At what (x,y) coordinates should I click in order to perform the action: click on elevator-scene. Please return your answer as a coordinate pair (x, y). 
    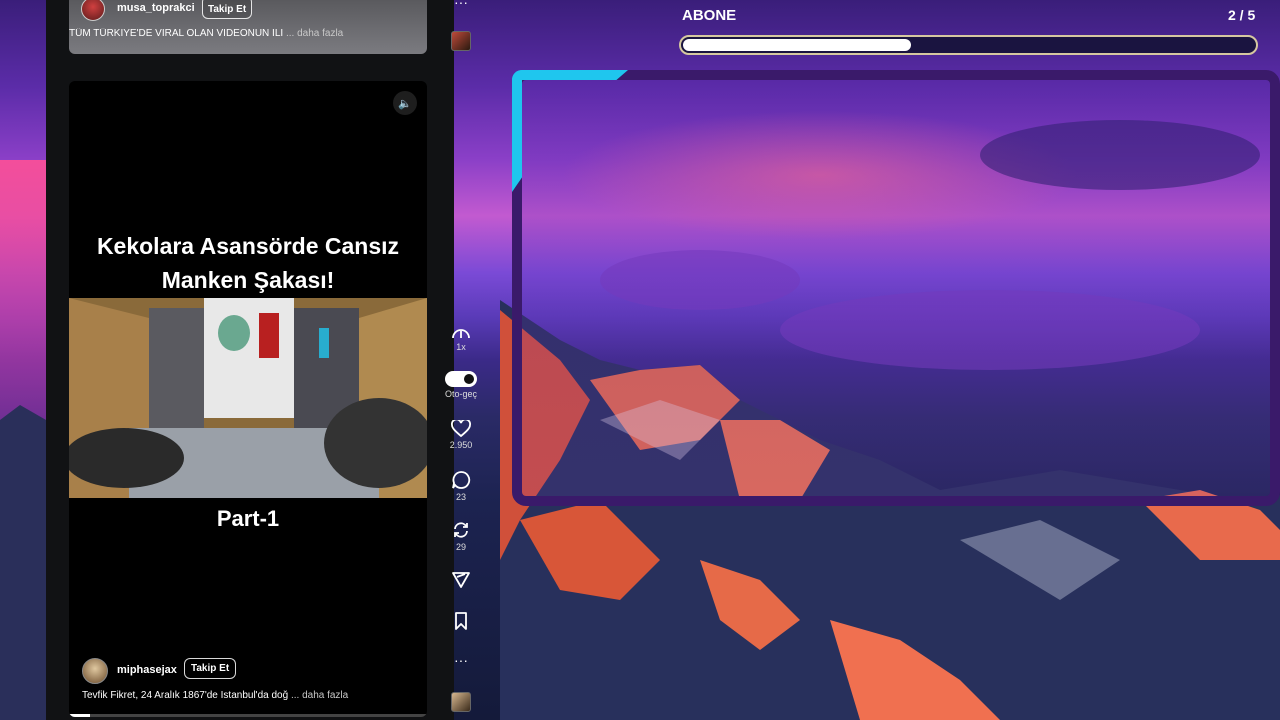
    Looking at the image, I should click on (248, 398).